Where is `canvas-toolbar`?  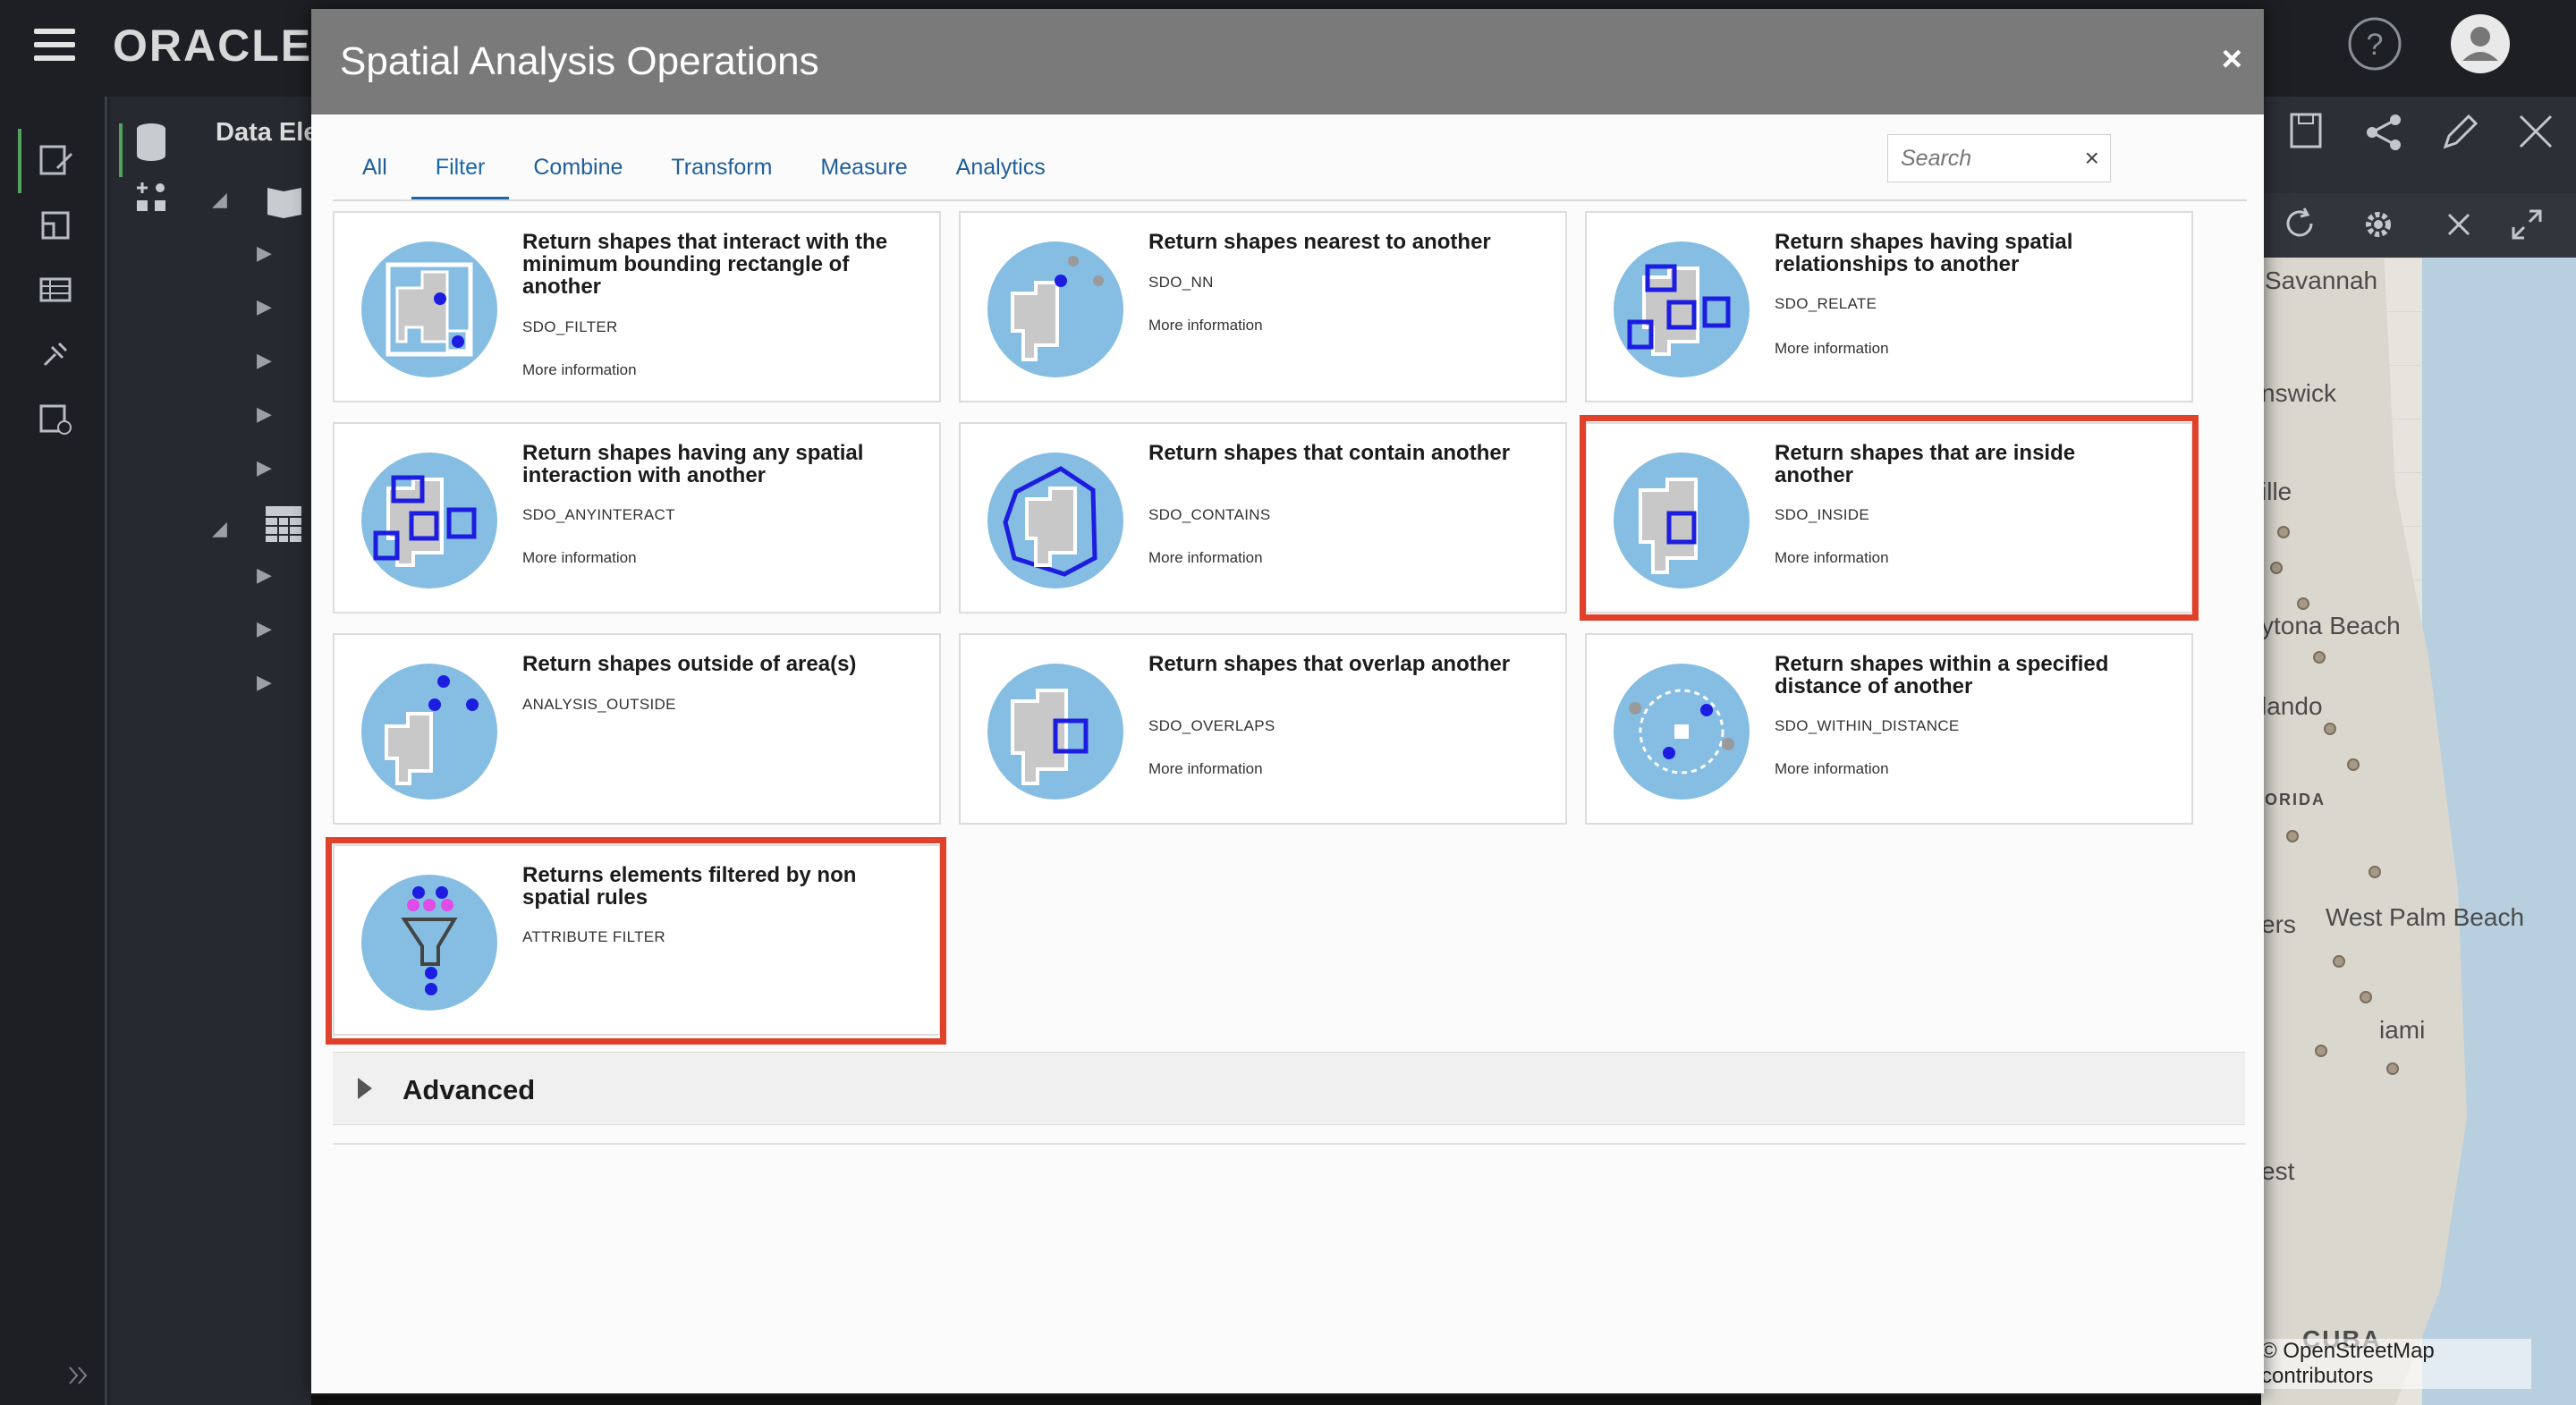 canvas-toolbar is located at coordinates (2418, 145).